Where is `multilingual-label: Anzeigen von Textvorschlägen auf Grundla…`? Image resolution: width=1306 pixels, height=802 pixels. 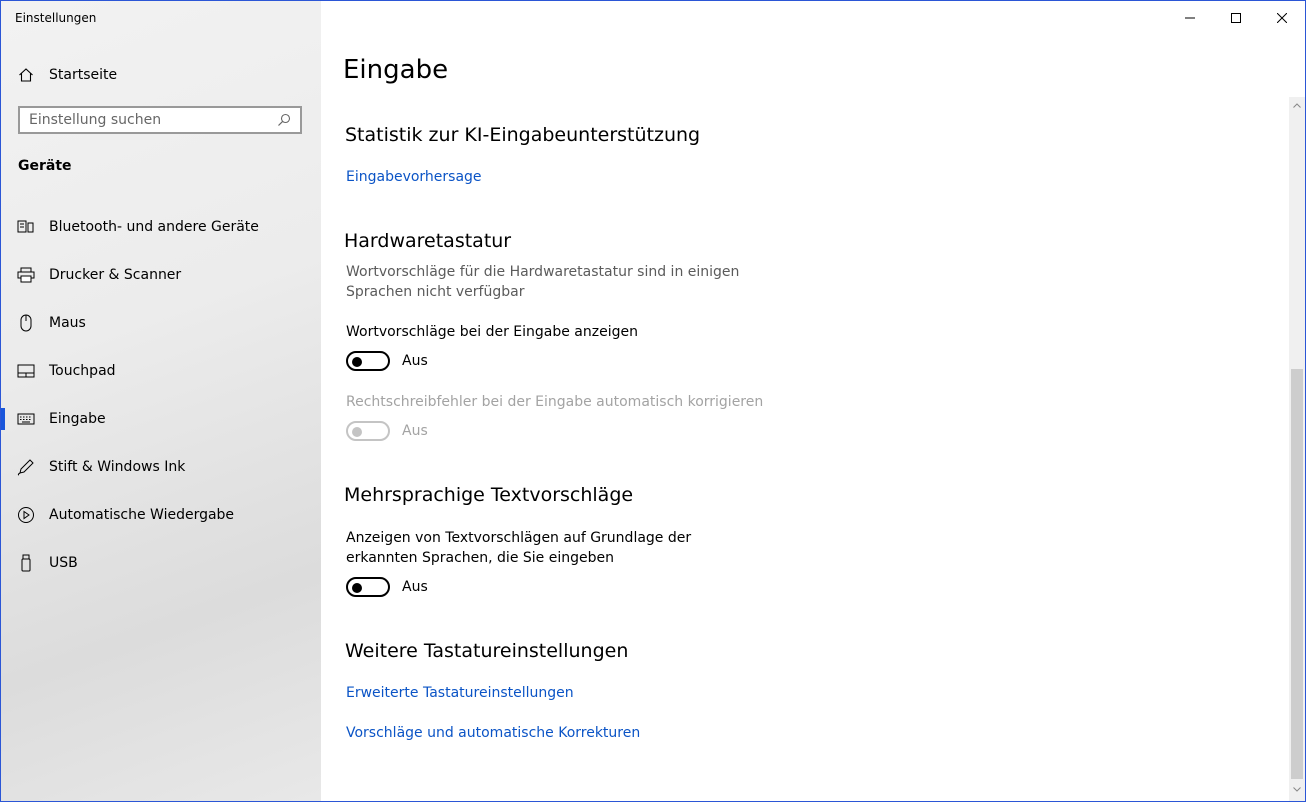
multilingual-label: Anzeigen von Textvorschlägen auf Grundla… is located at coordinates (519, 548).